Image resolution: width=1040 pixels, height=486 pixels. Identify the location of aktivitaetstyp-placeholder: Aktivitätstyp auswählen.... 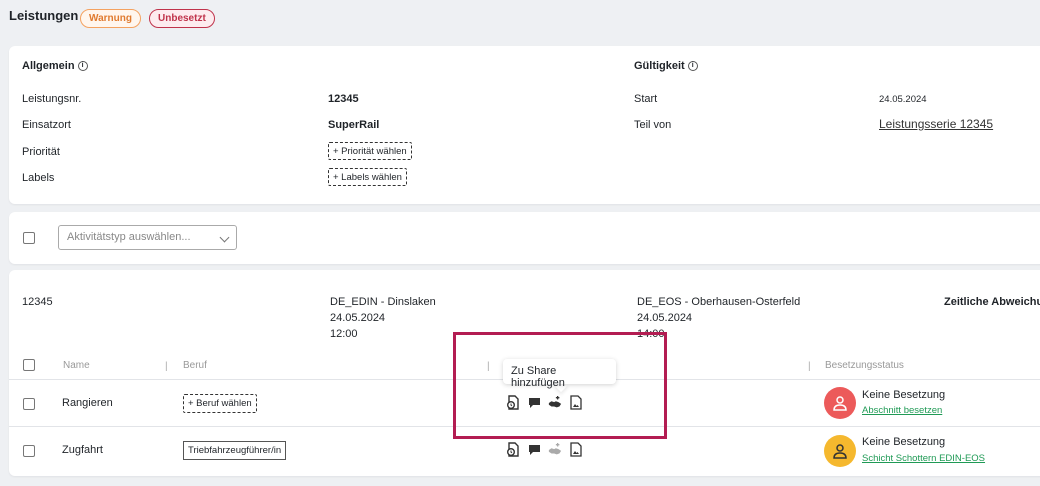
(129, 237).